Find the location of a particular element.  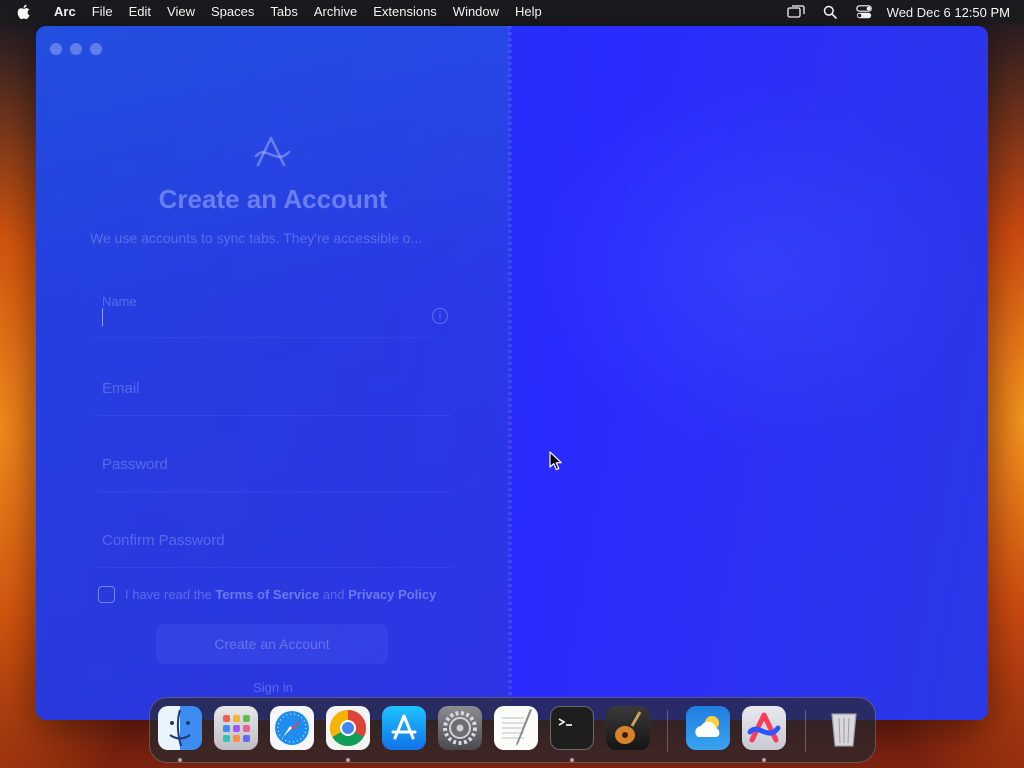

info-icon: i is located at coordinates (440, 316).